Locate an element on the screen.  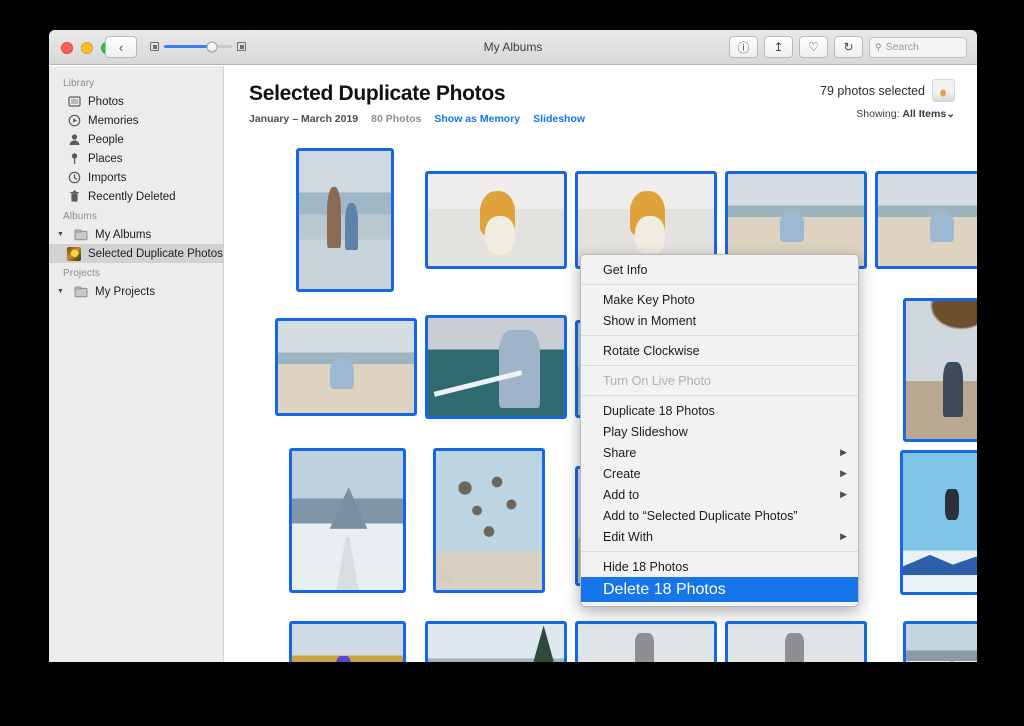
photo-beach-towel is located at coordinates (346, 367).